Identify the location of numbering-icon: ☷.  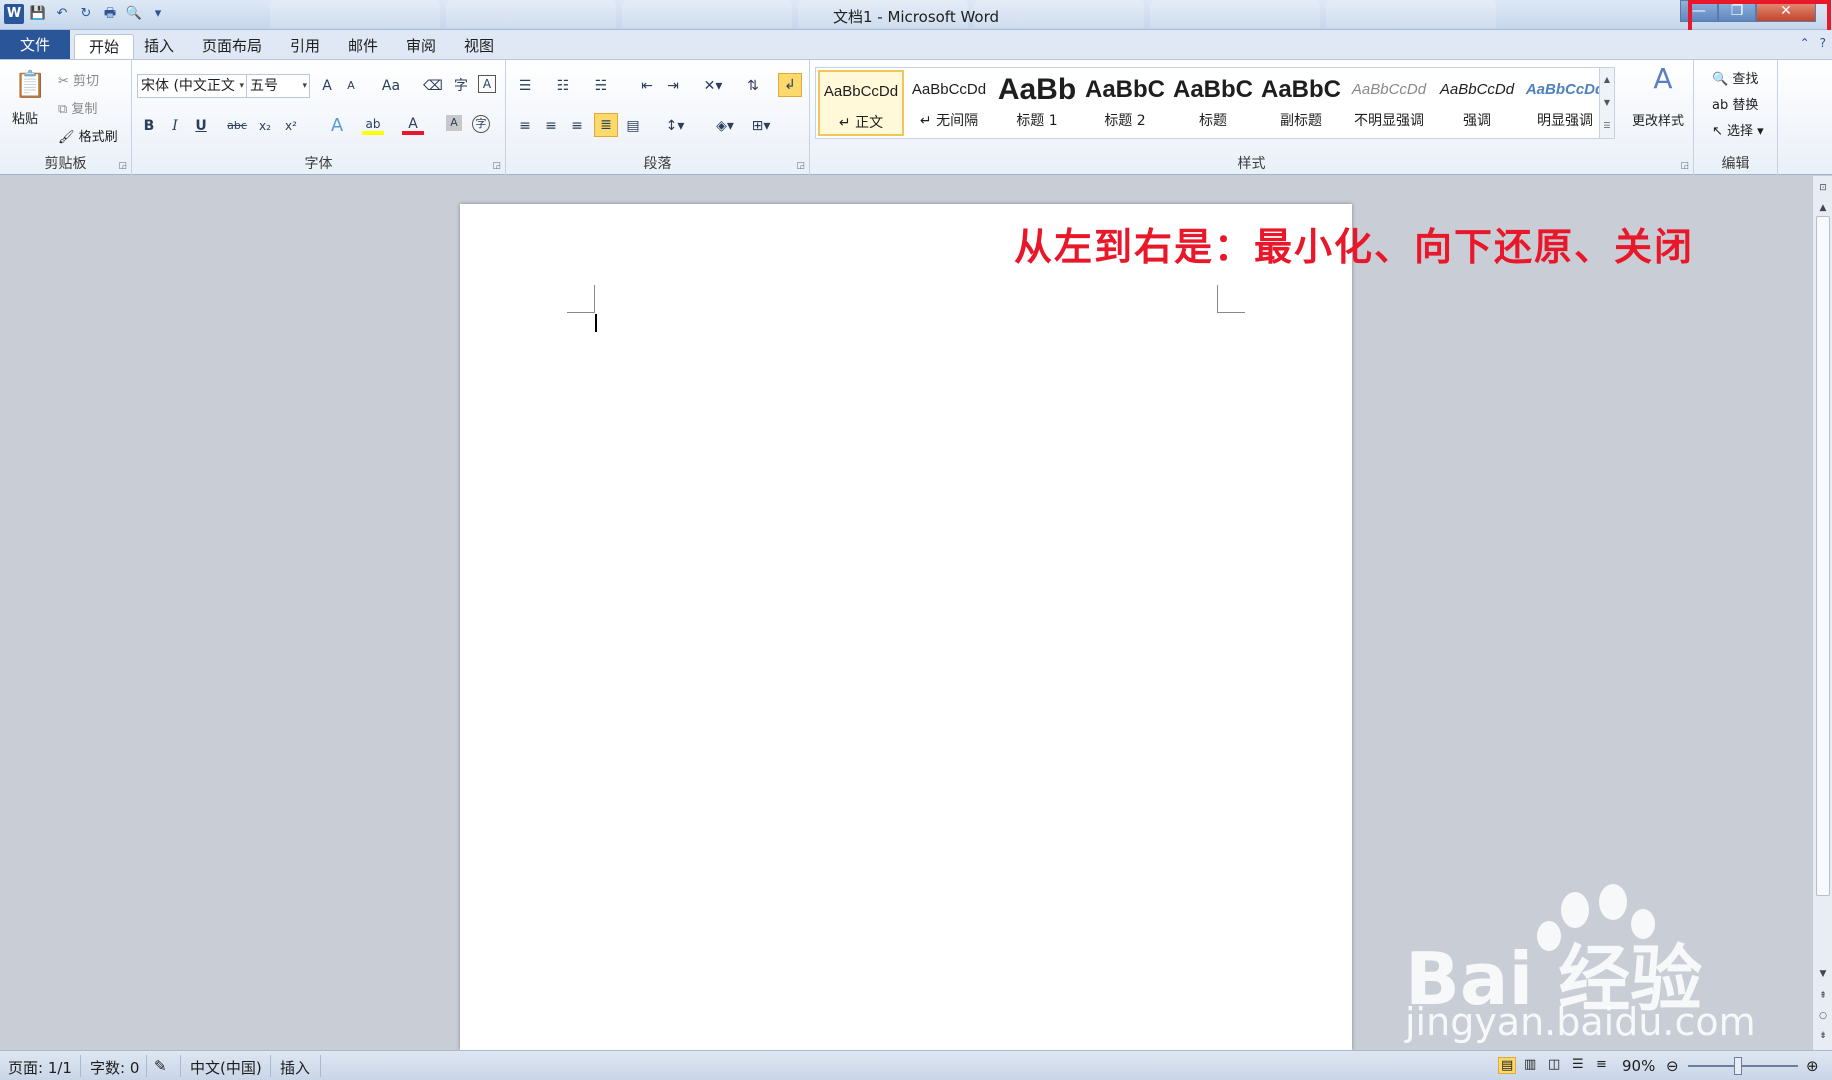
(563, 86).